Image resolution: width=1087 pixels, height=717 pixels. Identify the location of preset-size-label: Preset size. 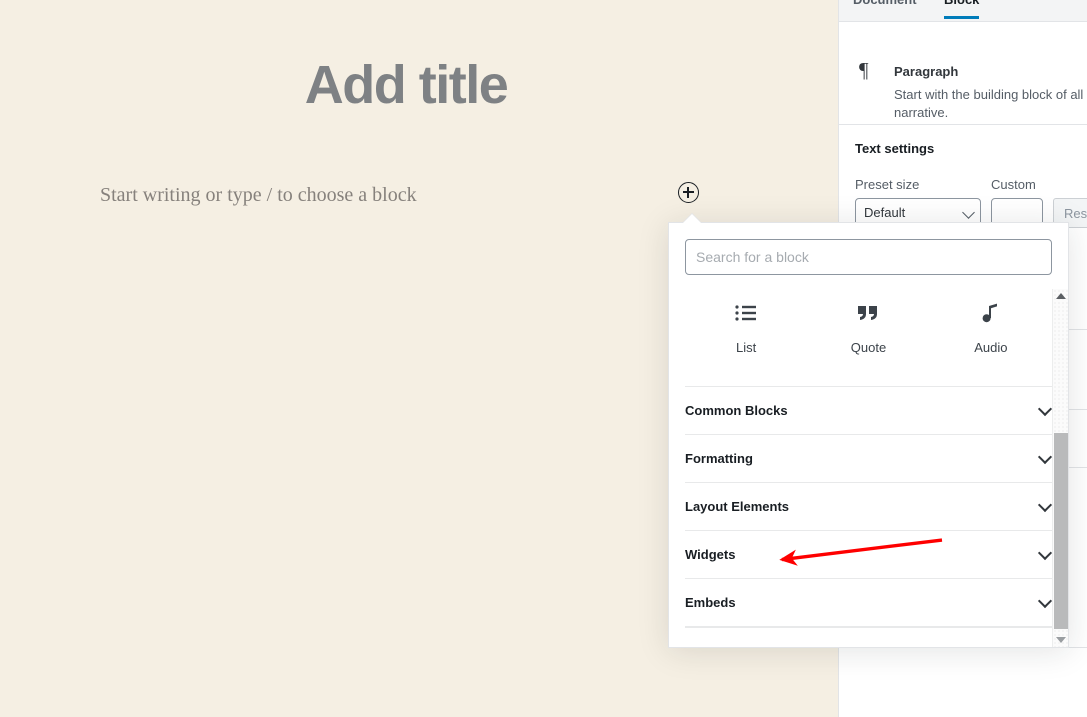
(887, 184).